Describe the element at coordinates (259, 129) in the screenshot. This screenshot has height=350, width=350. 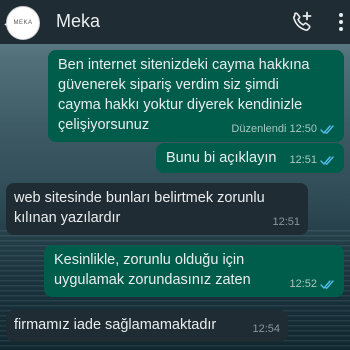
I see `edited-label: Düzenlendi` at that location.